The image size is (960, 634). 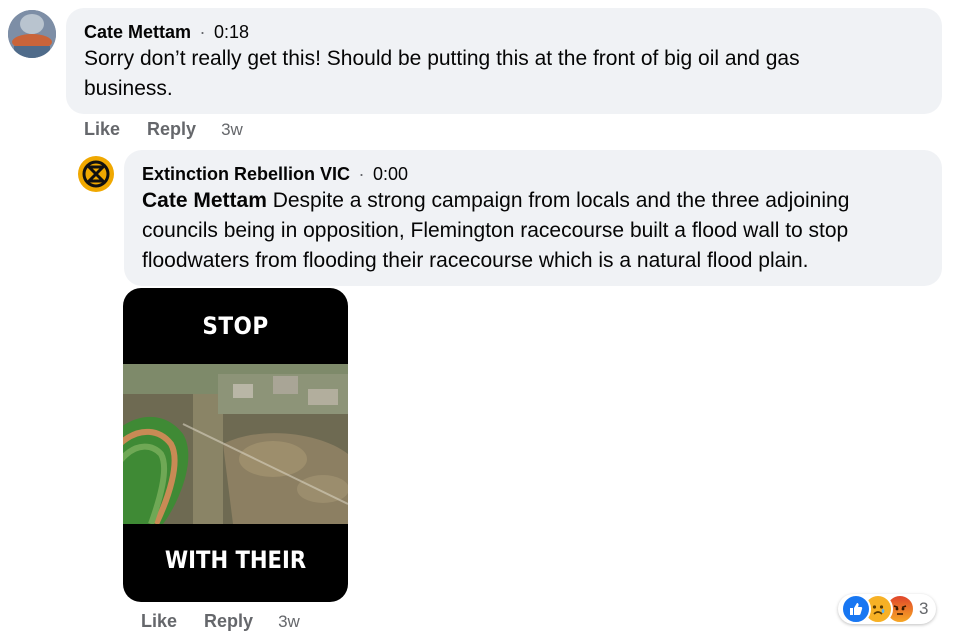 What do you see at coordinates (128, 88) in the screenshot?
I see `comment-text-line: business.` at bounding box center [128, 88].